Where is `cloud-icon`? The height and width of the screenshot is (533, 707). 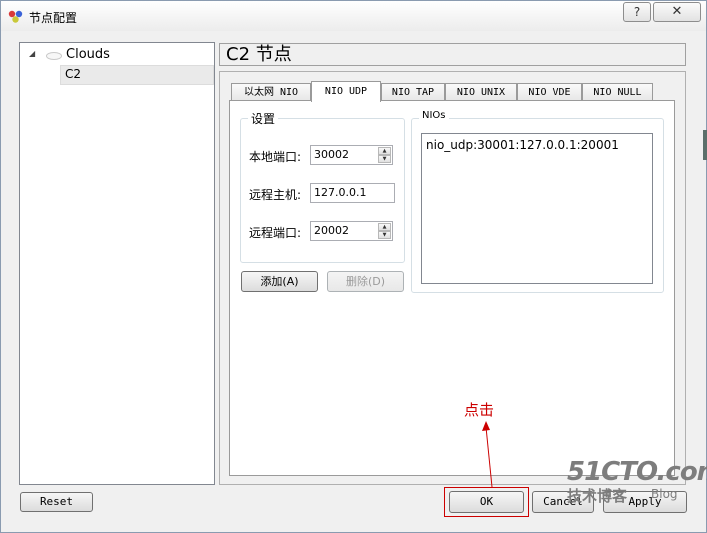 cloud-icon is located at coordinates (54, 56).